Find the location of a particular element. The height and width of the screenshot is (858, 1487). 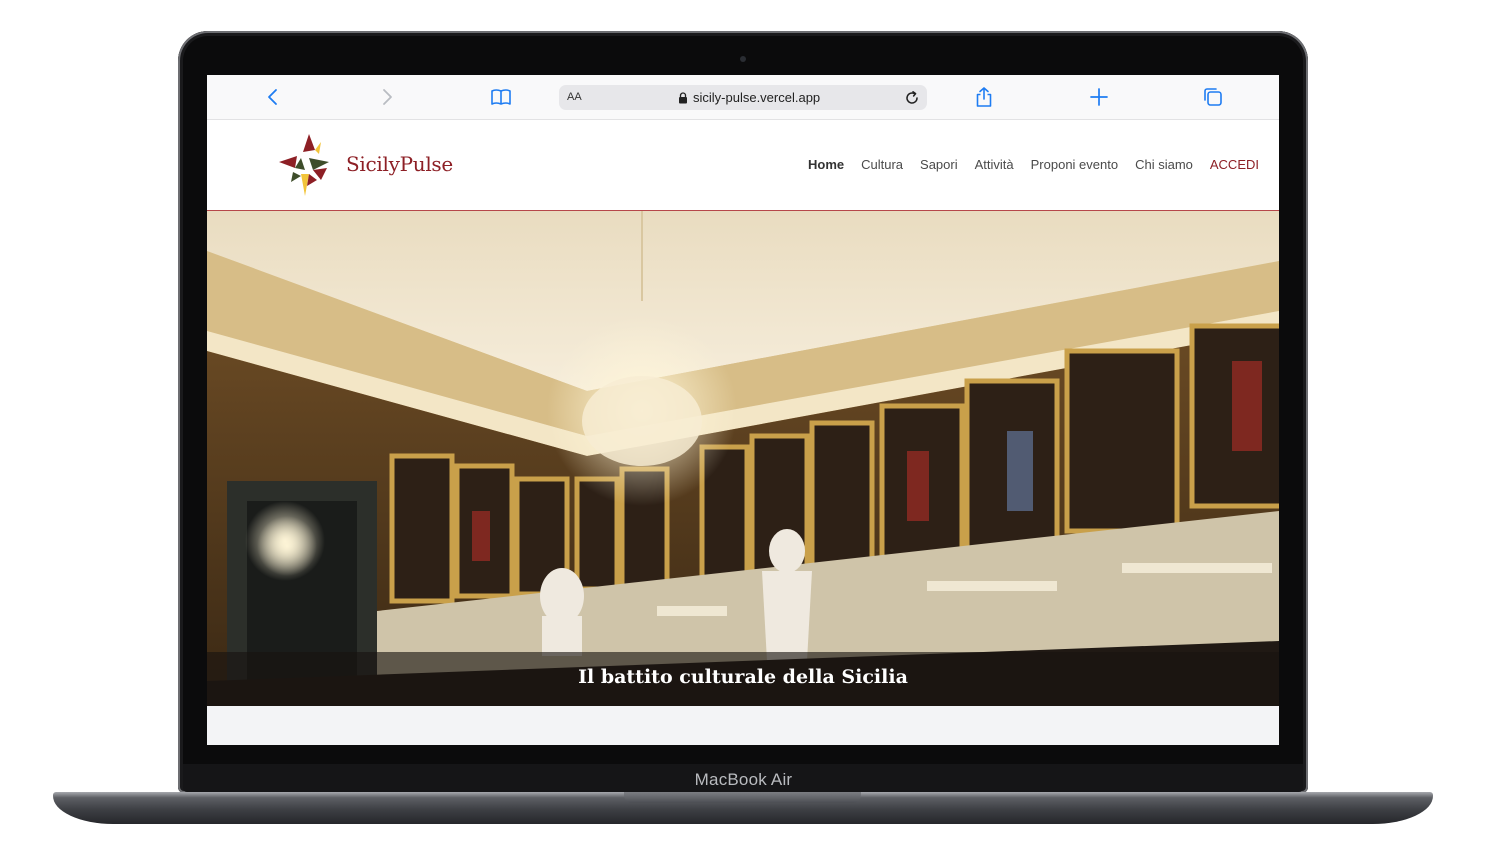

nav-sapori: Sapori is located at coordinates (939, 164).